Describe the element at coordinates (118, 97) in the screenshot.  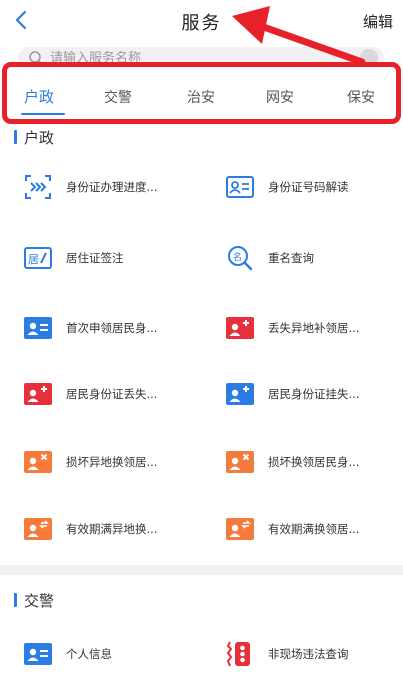
I see `tab-jiaojing: 交警` at that location.